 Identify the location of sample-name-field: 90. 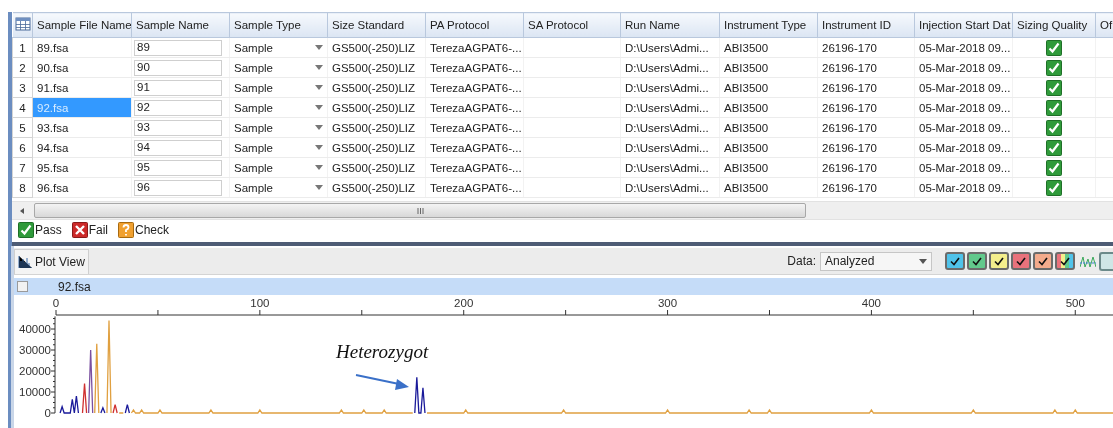
(178, 67).